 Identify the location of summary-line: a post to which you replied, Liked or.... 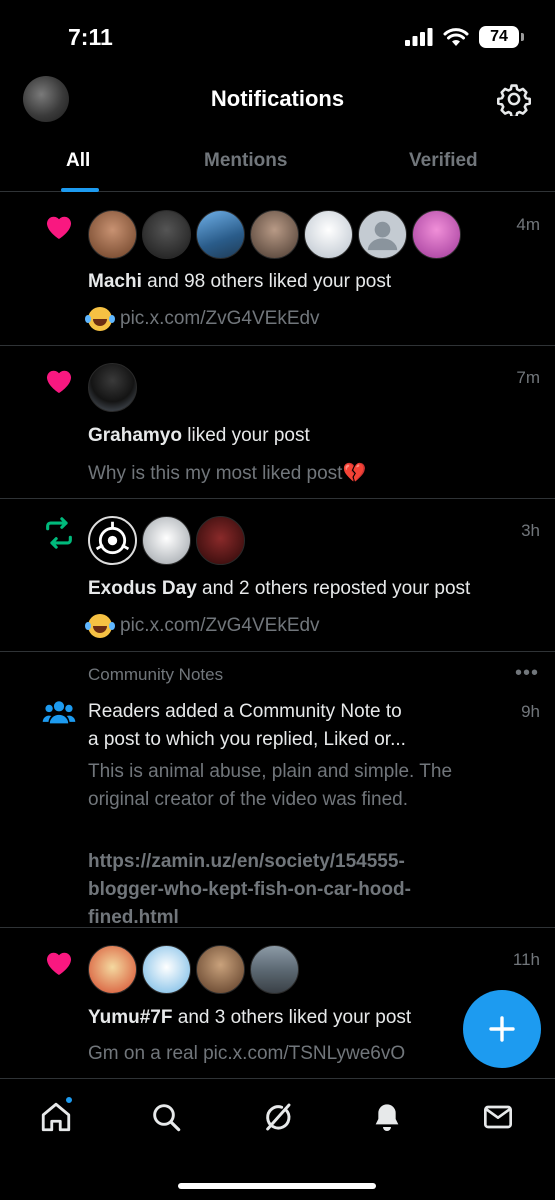
(247, 739).